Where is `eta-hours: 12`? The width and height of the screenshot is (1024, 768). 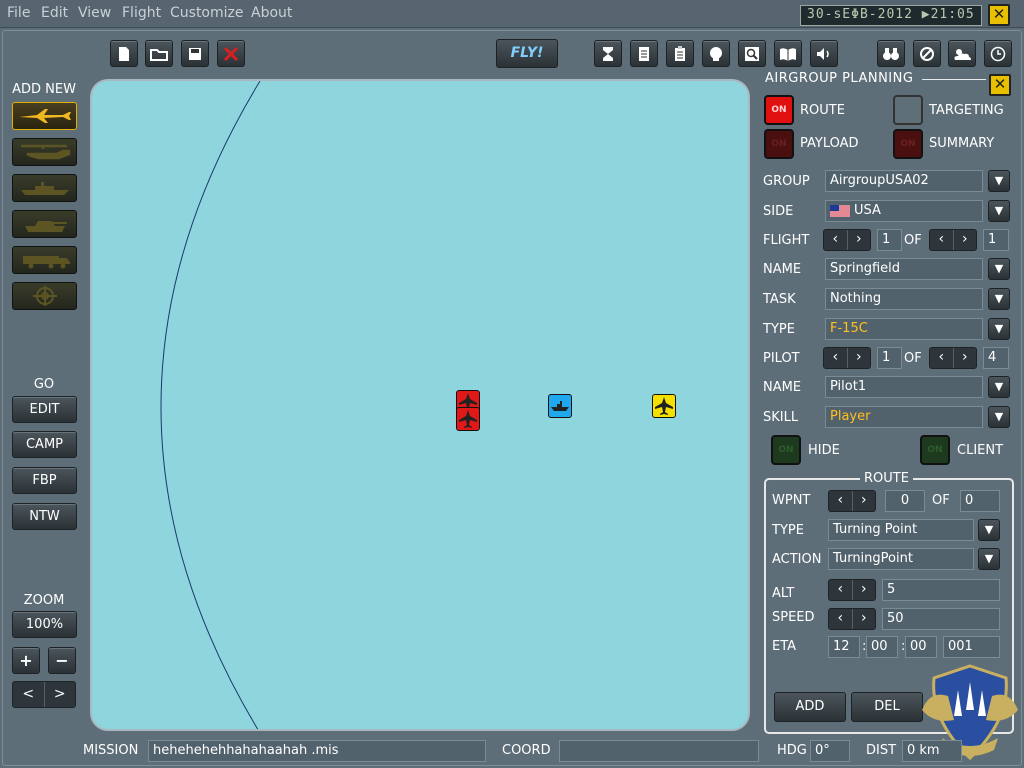
eta-hours: 12 is located at coordinates (844, 647).